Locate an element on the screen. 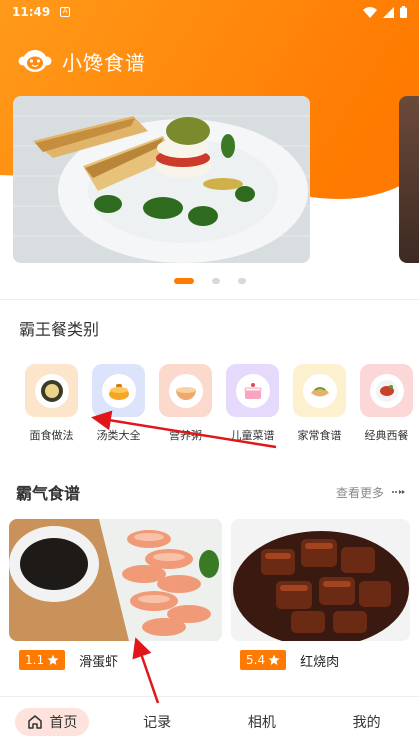 This screenshot has width=419, height=746. category-soups: 汤类大全 is located at coordinates (118, 403).